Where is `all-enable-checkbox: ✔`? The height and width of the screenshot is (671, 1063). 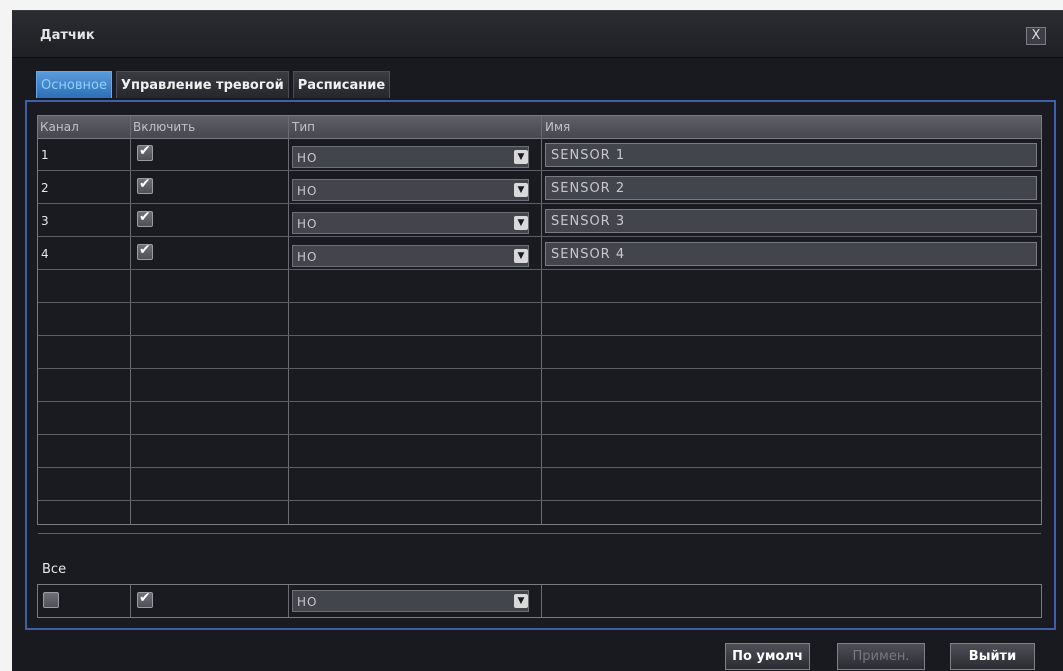
all-enable-checkbox: ✔ is located at coordinates (145, 599).